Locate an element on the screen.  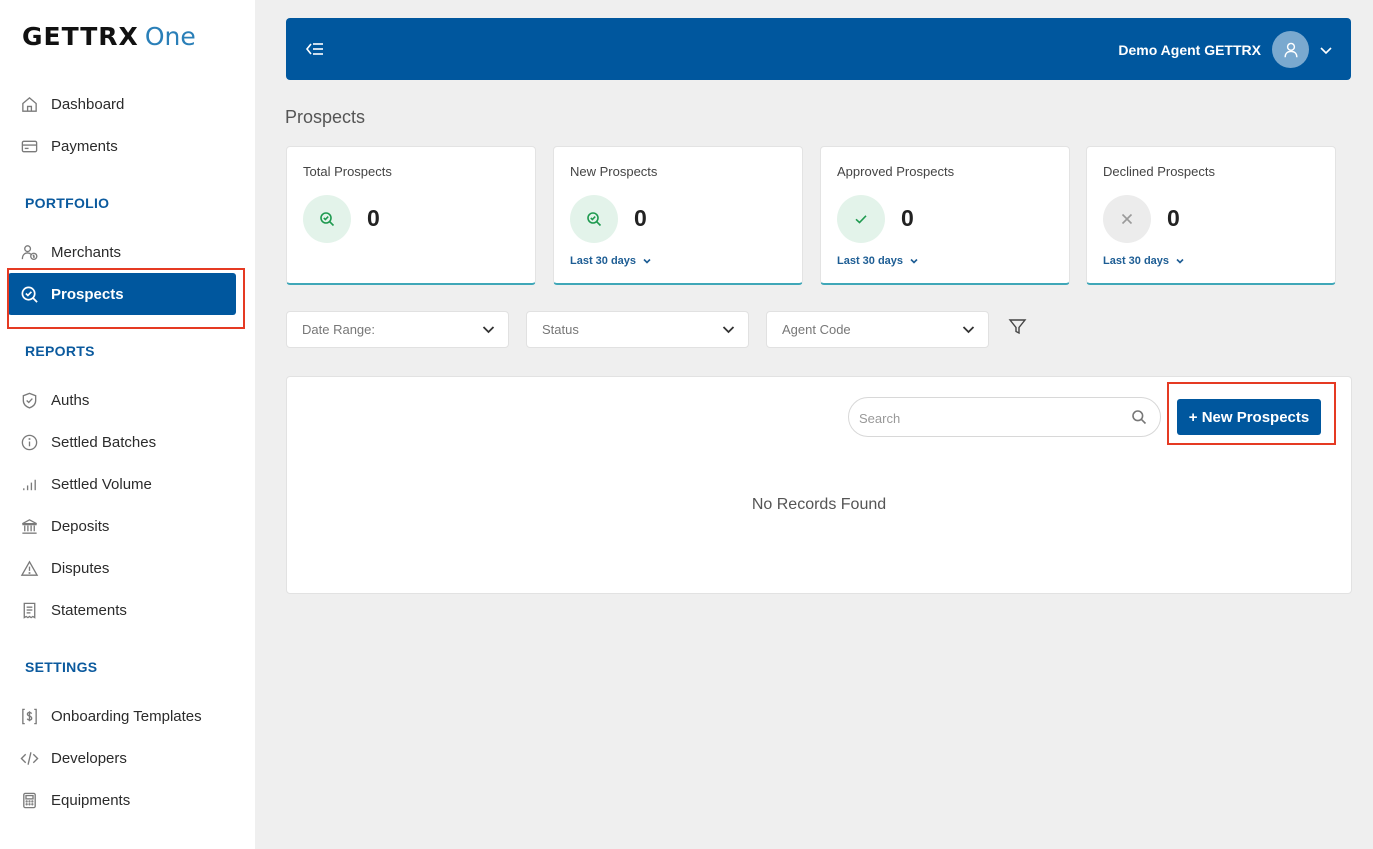
merchants-icon is located at coordinates (29, 252).